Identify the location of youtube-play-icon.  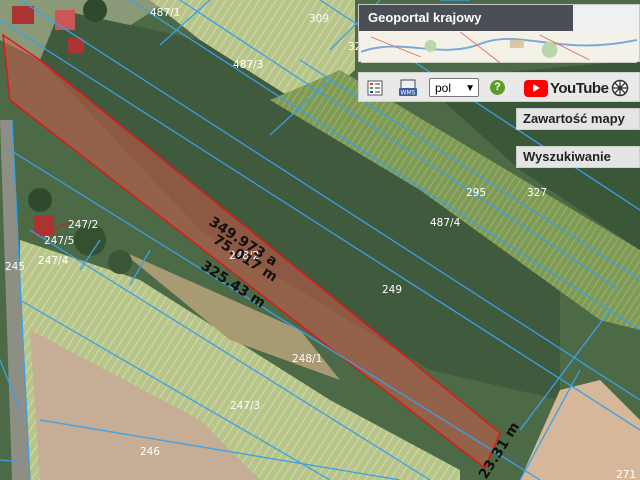
(536, 88).